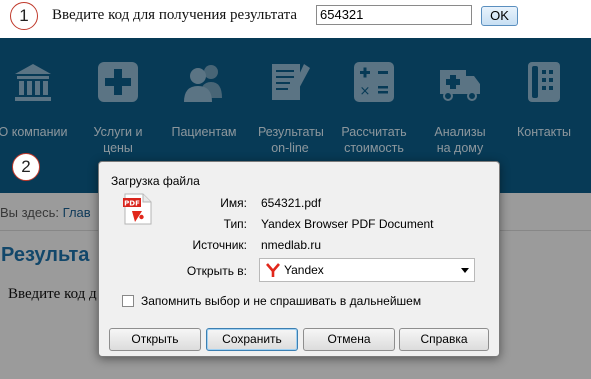  What do you see at coordinates (128, 301) in the screenshot?
I see `remember-choice-checkbox` at bounding box center [128, 301].